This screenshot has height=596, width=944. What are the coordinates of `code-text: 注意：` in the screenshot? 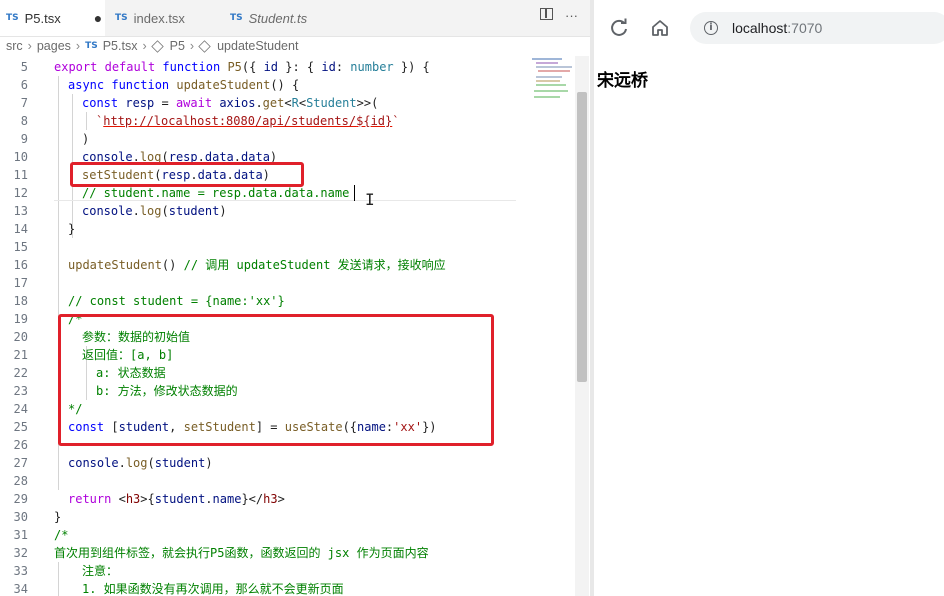 It's located at (100, 571).